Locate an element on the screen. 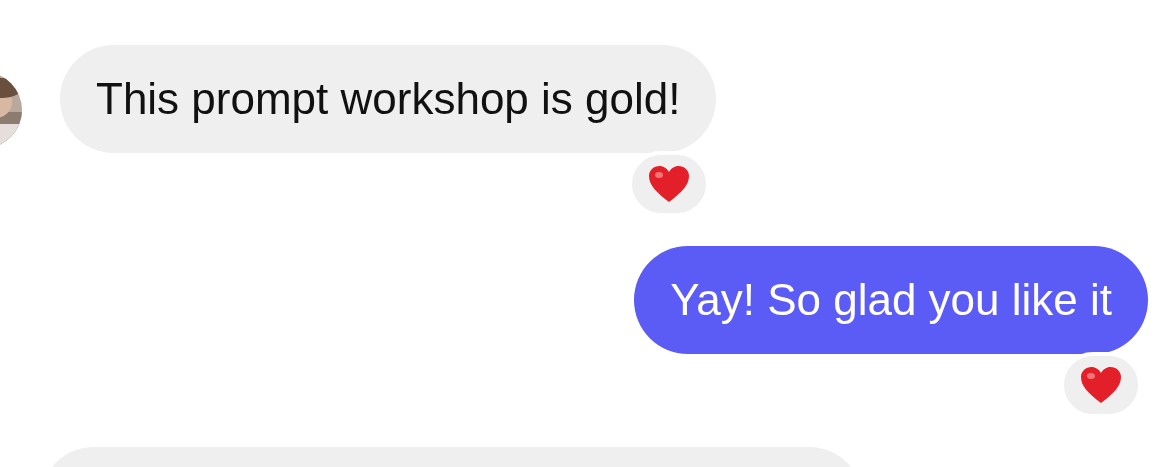  message-bubble: This prompt workshop is gold! is located at coordinates (388, 99).